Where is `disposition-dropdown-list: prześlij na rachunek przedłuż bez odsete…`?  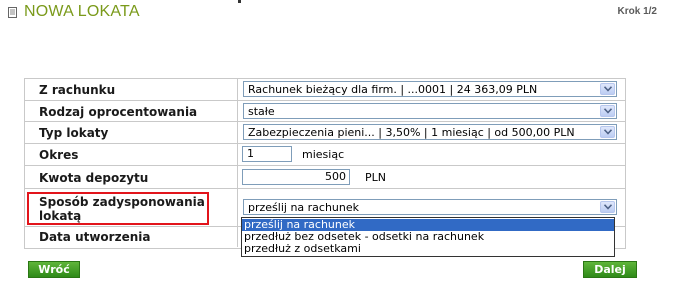
disposition-dropdown-list: prześlij na rachunek przedłuż bez odsete… is located at coordinates (428, 237).